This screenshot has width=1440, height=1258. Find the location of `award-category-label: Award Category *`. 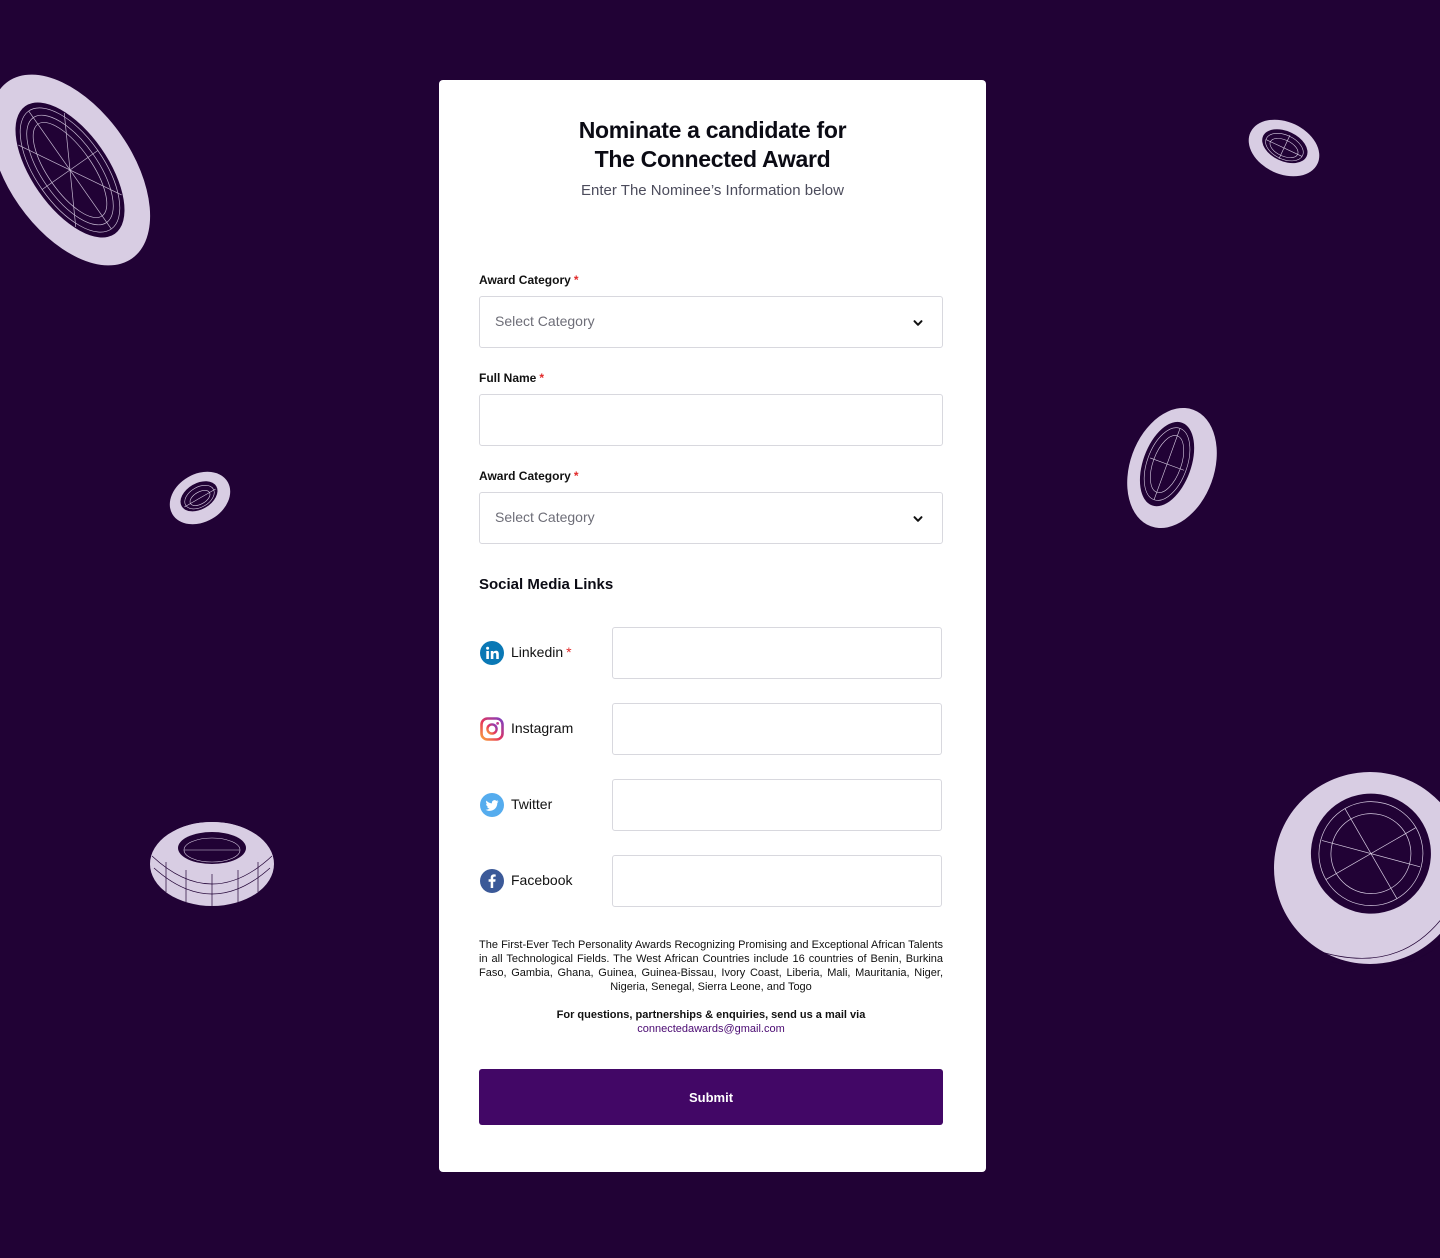

award-category-label: Award Category * is located at coordinates (528, 280).